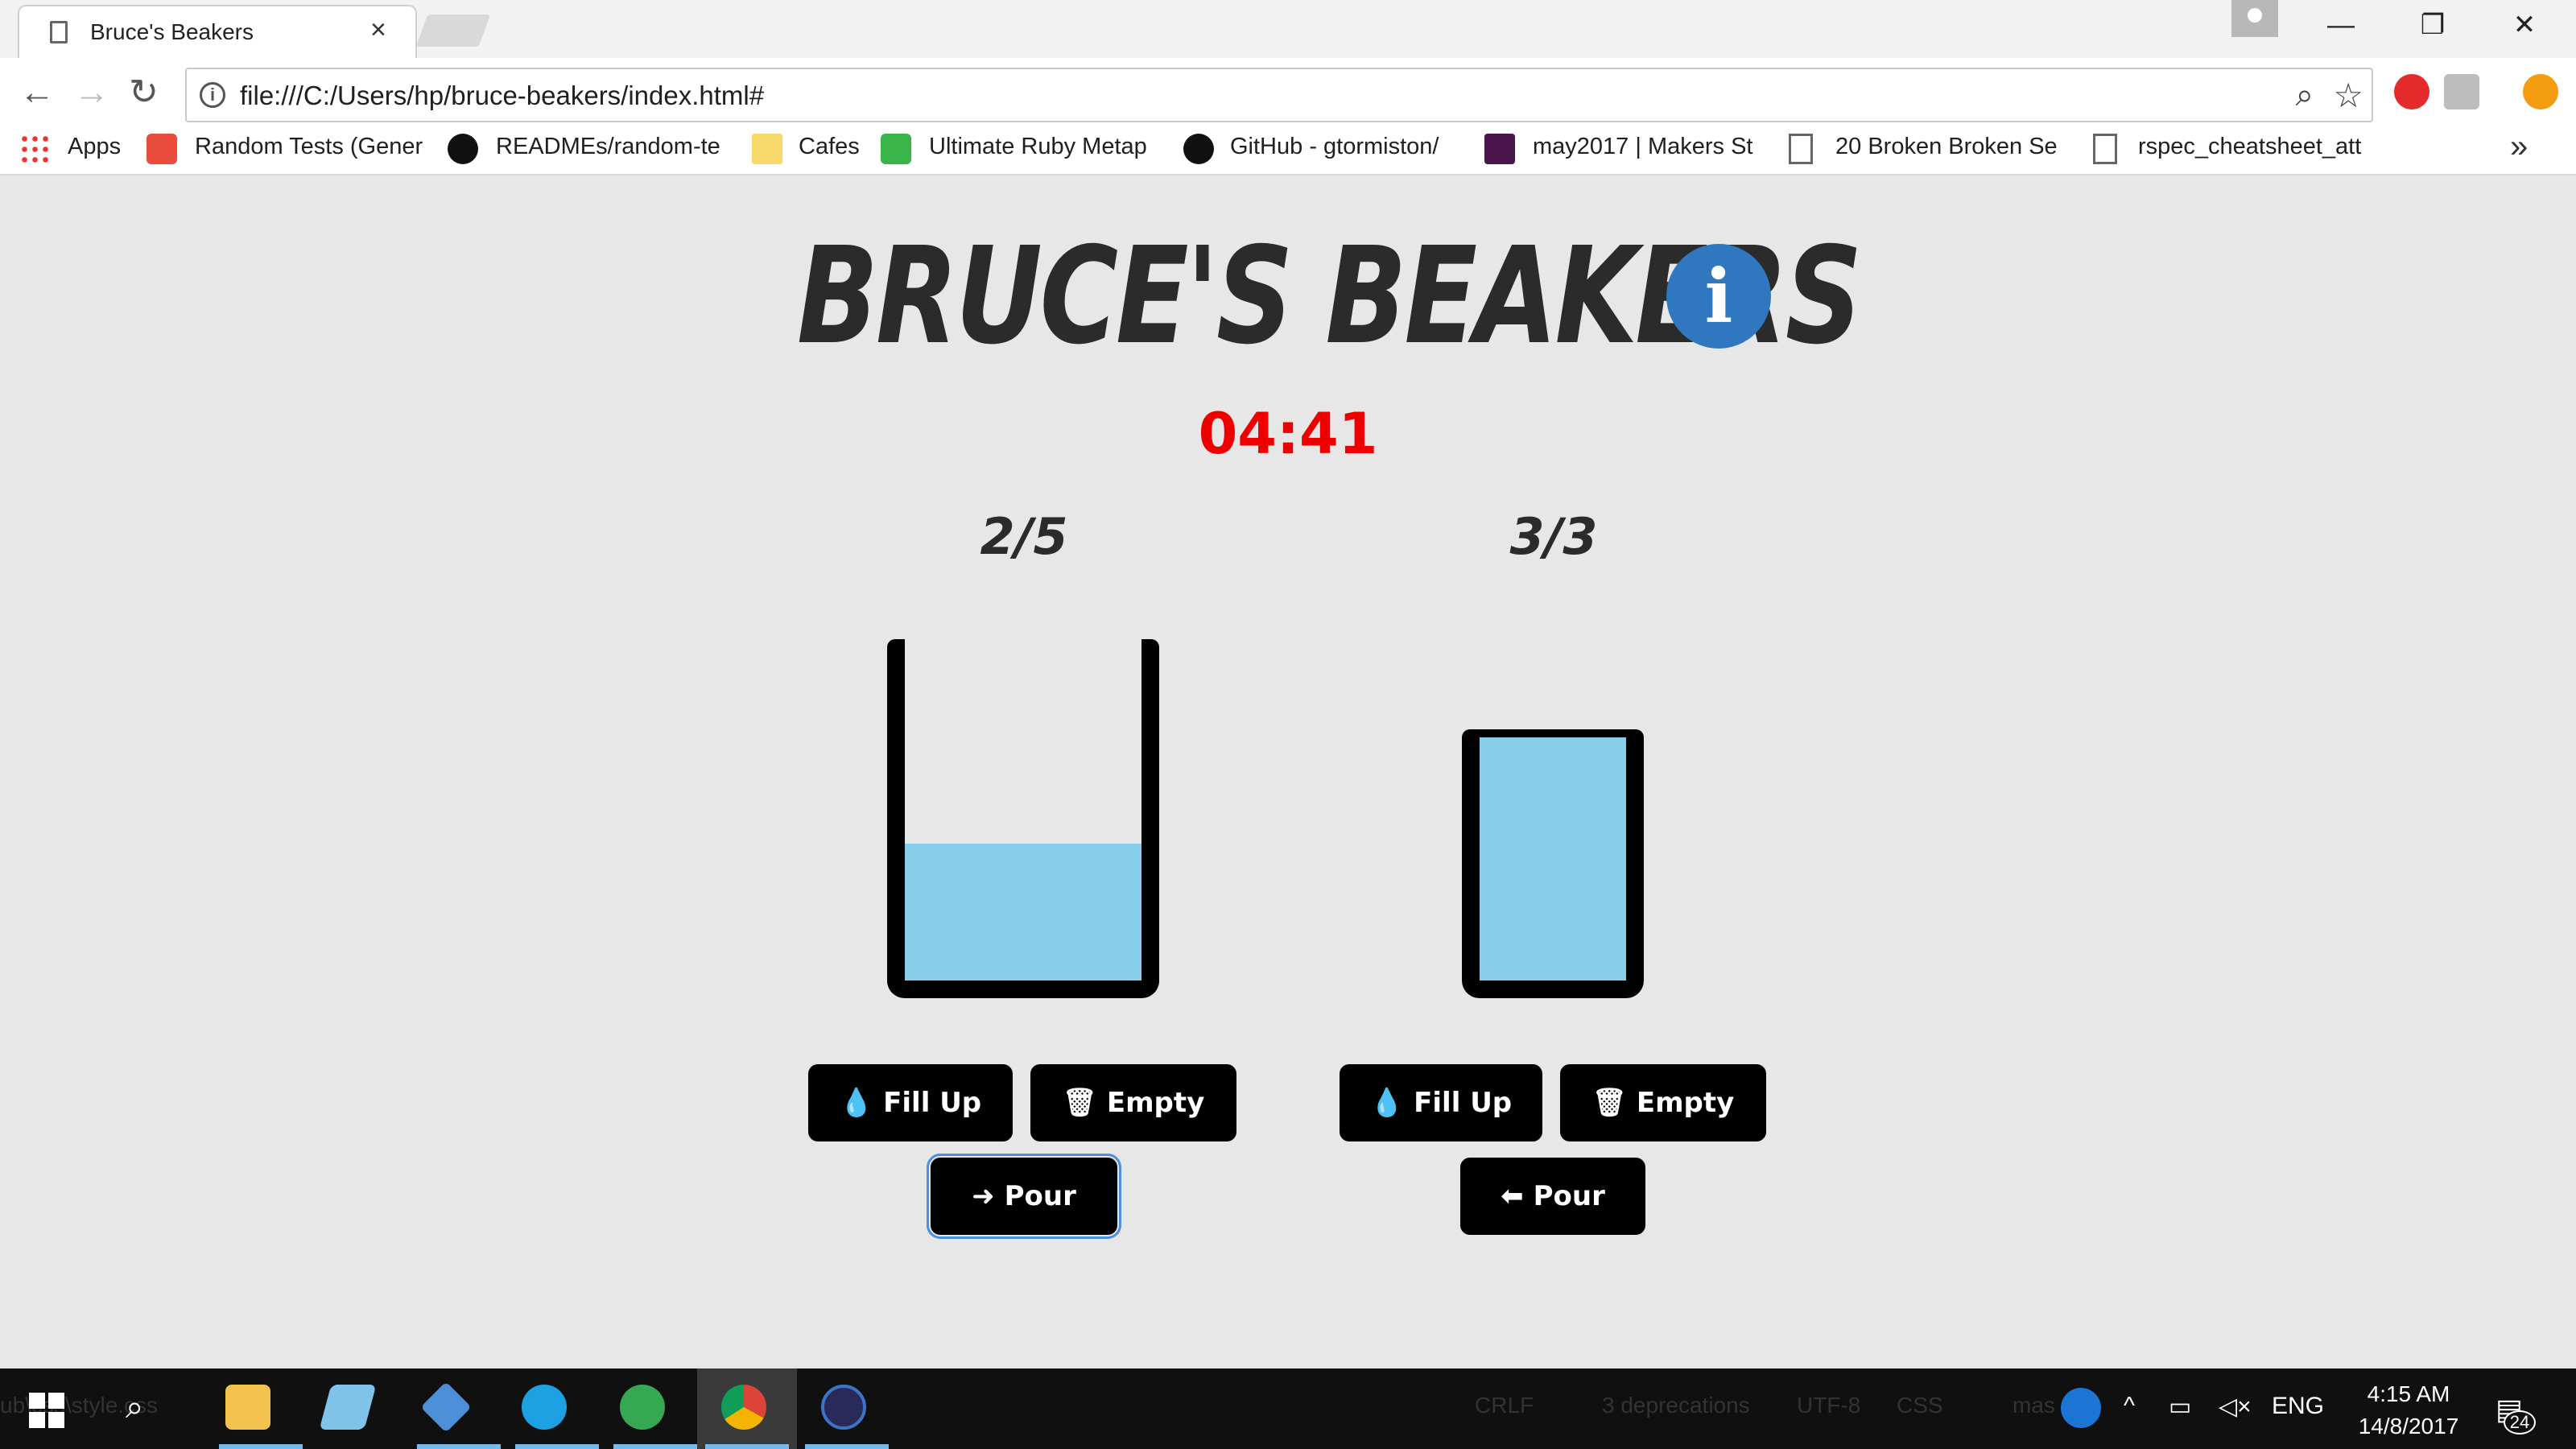 The height and width of the screenshot is (1449, 2576). Describe the element at coordinates (2540, 91) in the screenshot. I see `update-icon` at that location.